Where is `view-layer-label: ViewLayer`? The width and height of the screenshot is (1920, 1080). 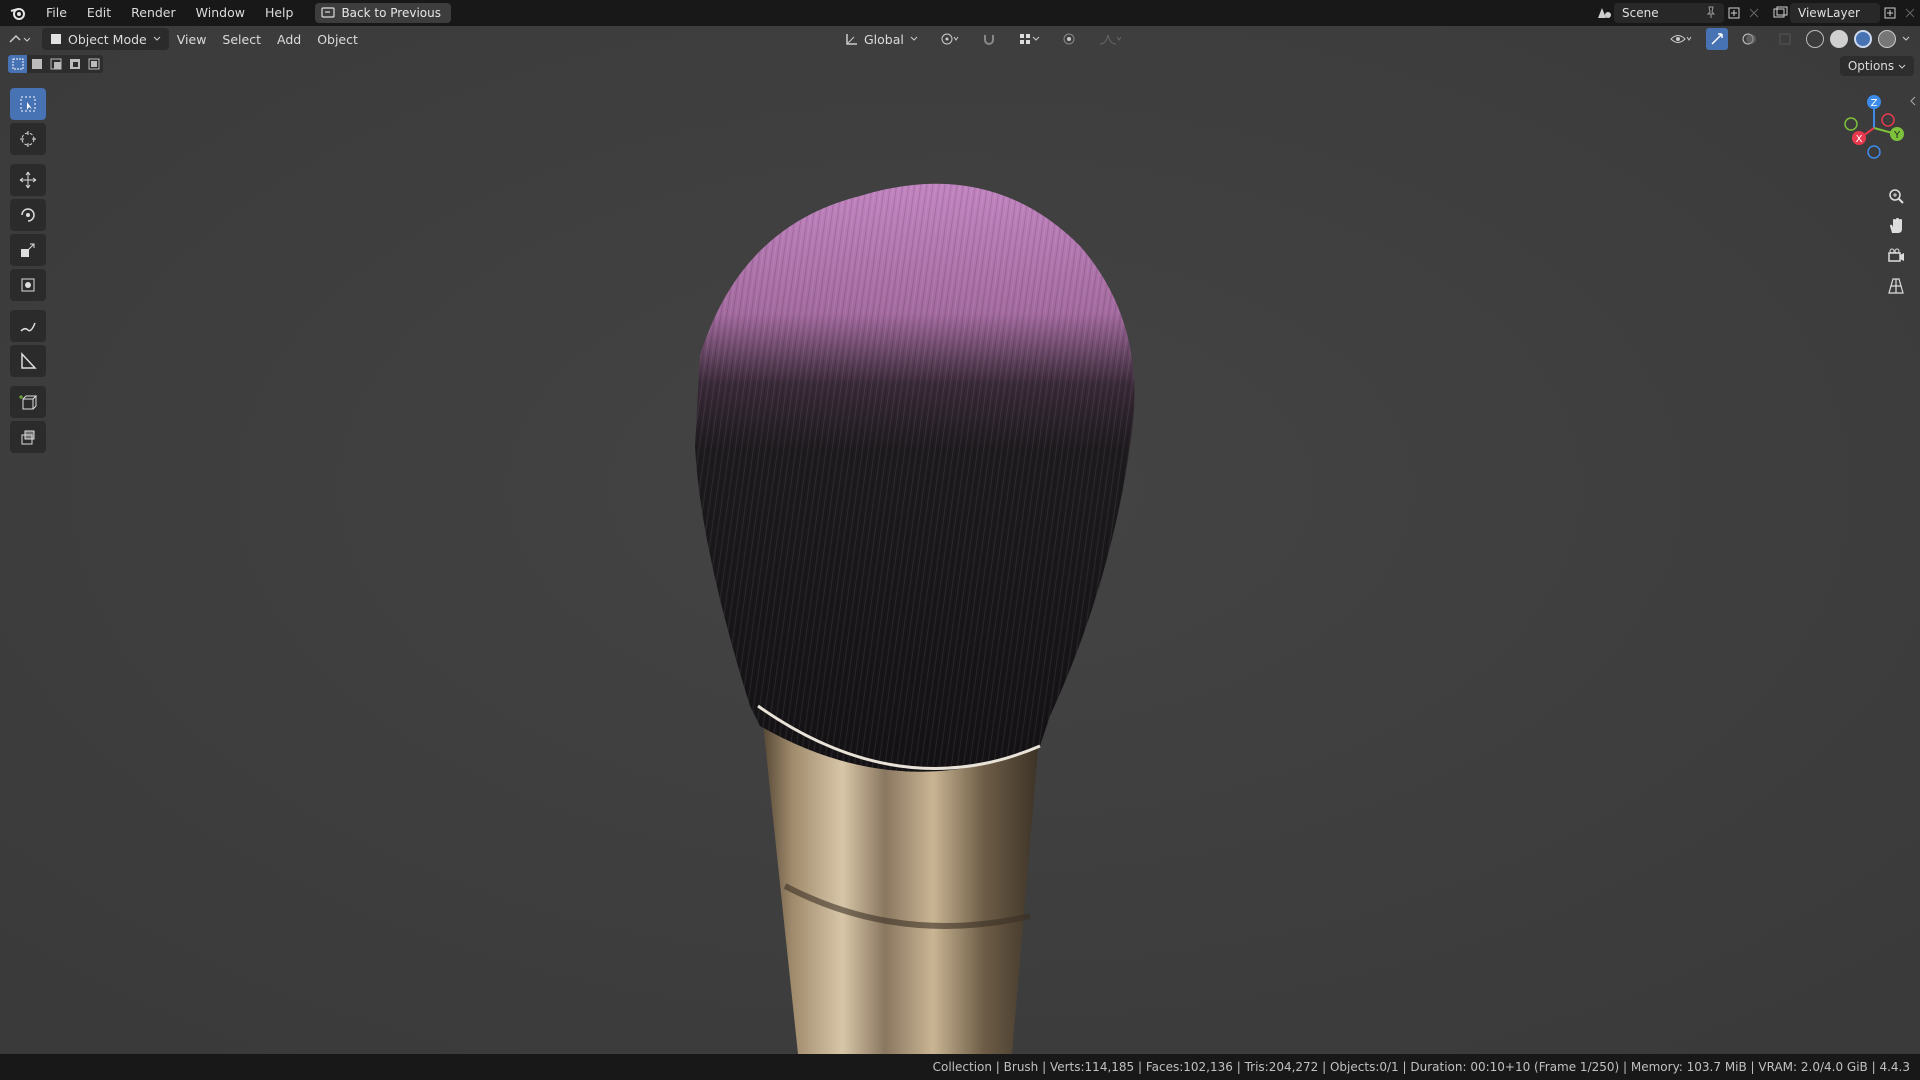 view-layer-label: ViewLayer is located at coordinates (1829, 13).